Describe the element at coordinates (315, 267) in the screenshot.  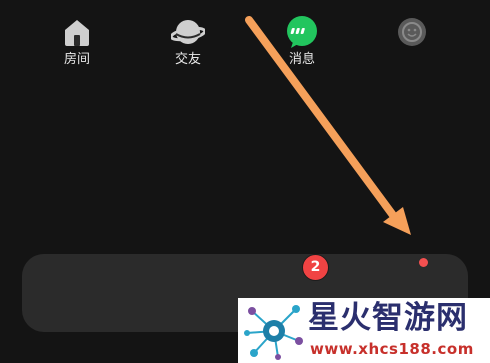
I see `messages-unread-badge: 2` at that location.